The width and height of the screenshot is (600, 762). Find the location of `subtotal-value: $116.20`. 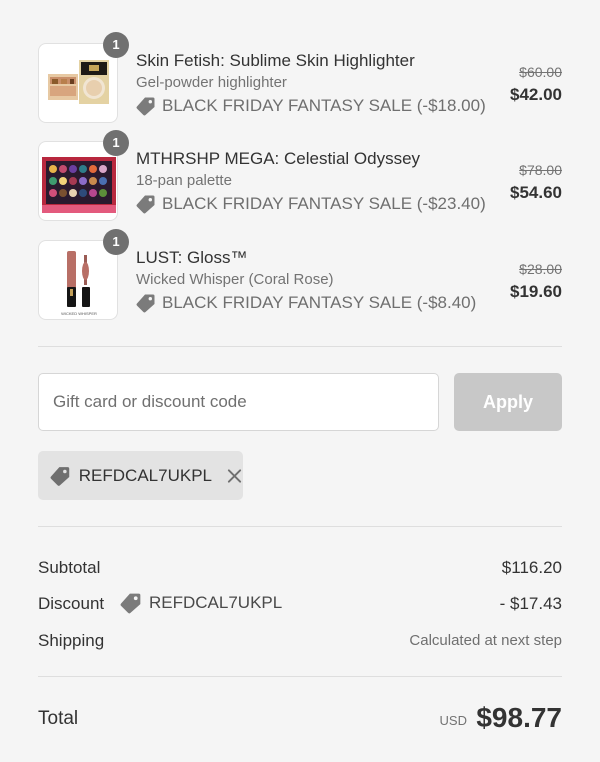

subtotal-value: $116.20 is located at coordinates (531, 567).